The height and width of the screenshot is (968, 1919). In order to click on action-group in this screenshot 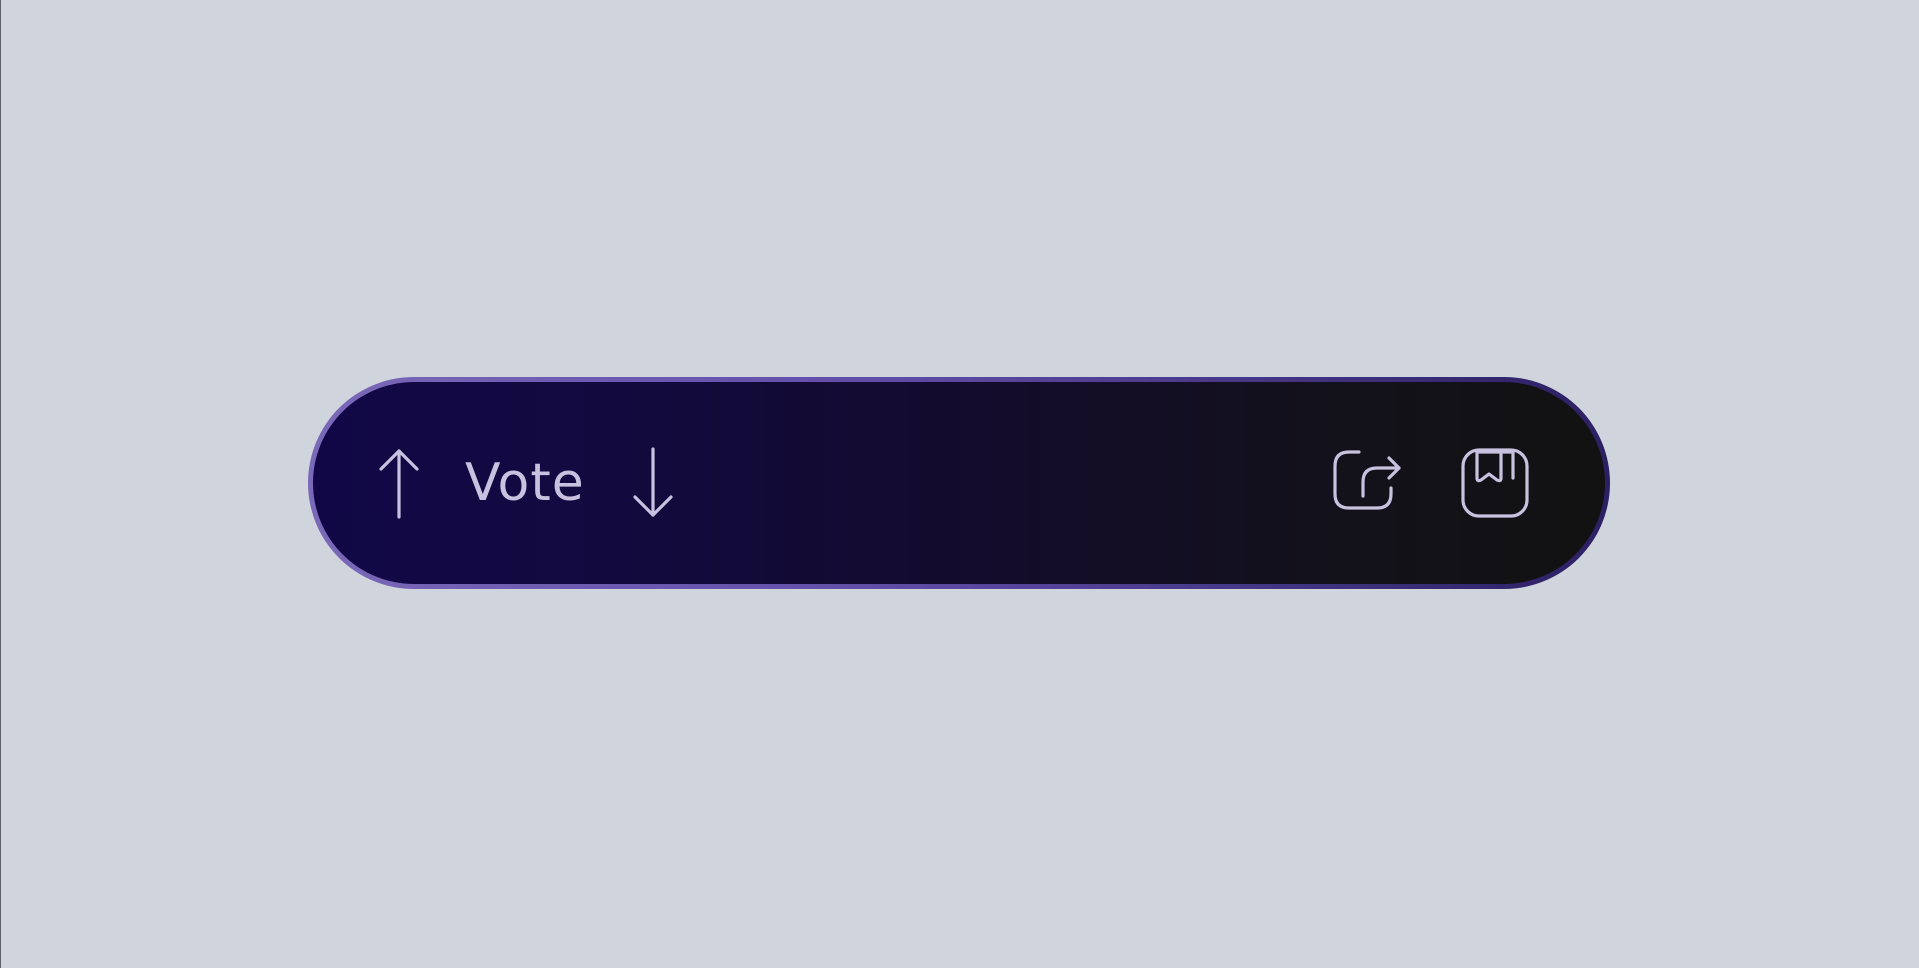, I will do `click(1429, 483)`.